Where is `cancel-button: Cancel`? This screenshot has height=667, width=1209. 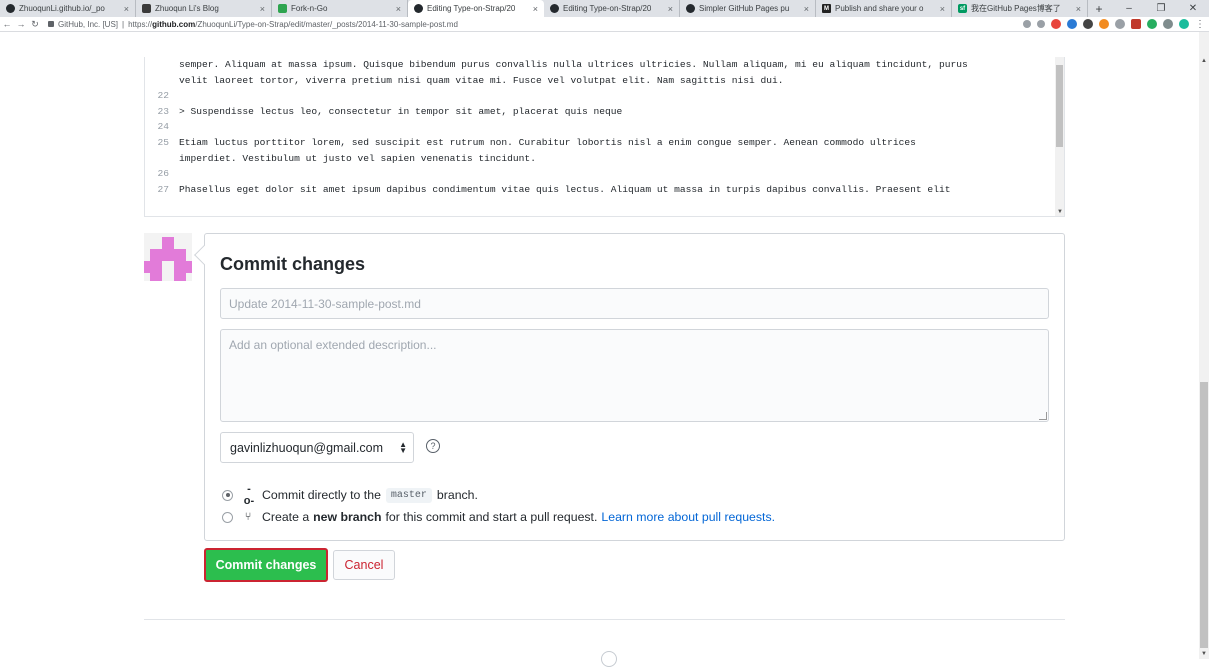 cancel-button: Cancel is located at coordinates (364, 565).